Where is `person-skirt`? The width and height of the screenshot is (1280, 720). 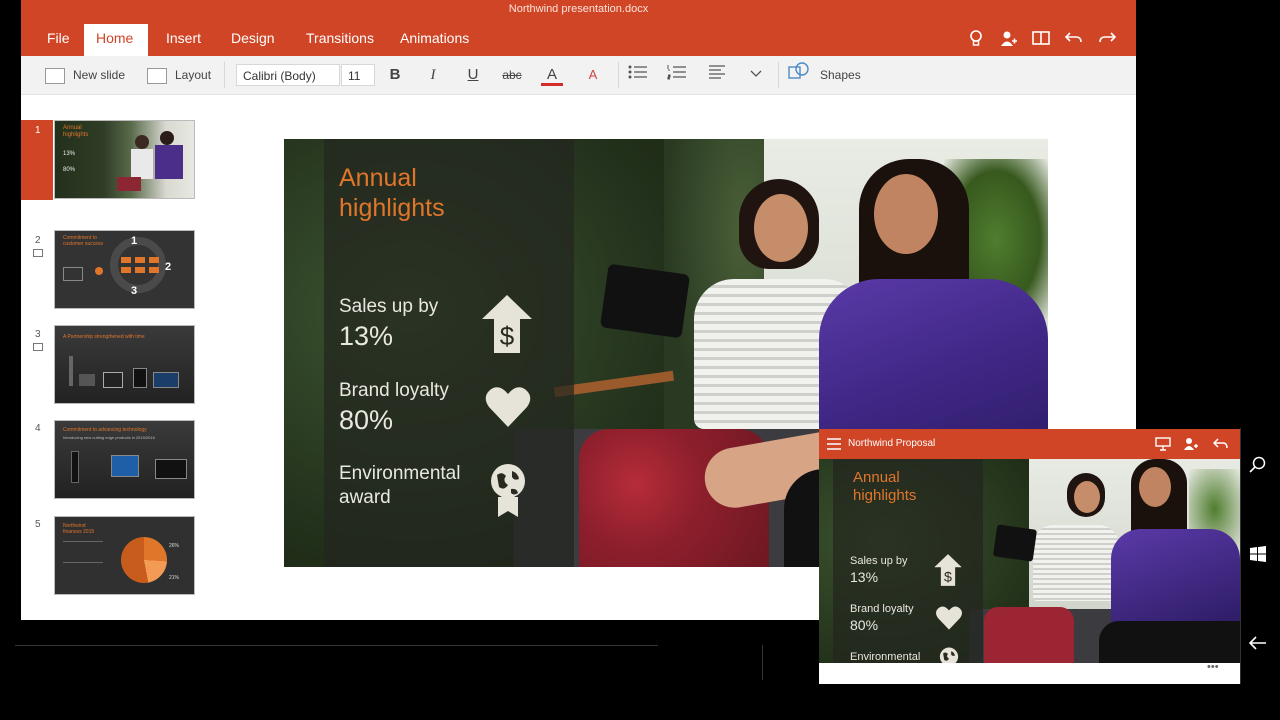 person-skirt is located at coordinates (1029, 635).